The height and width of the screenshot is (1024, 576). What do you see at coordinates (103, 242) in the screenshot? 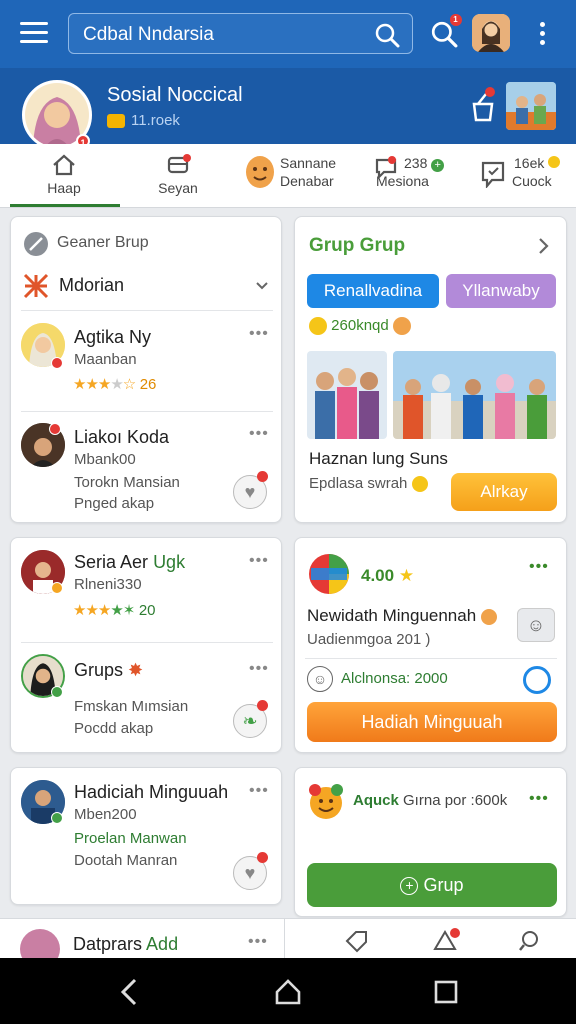
I see `card-header: Geaner Brup` at bounding box center [103, 242].